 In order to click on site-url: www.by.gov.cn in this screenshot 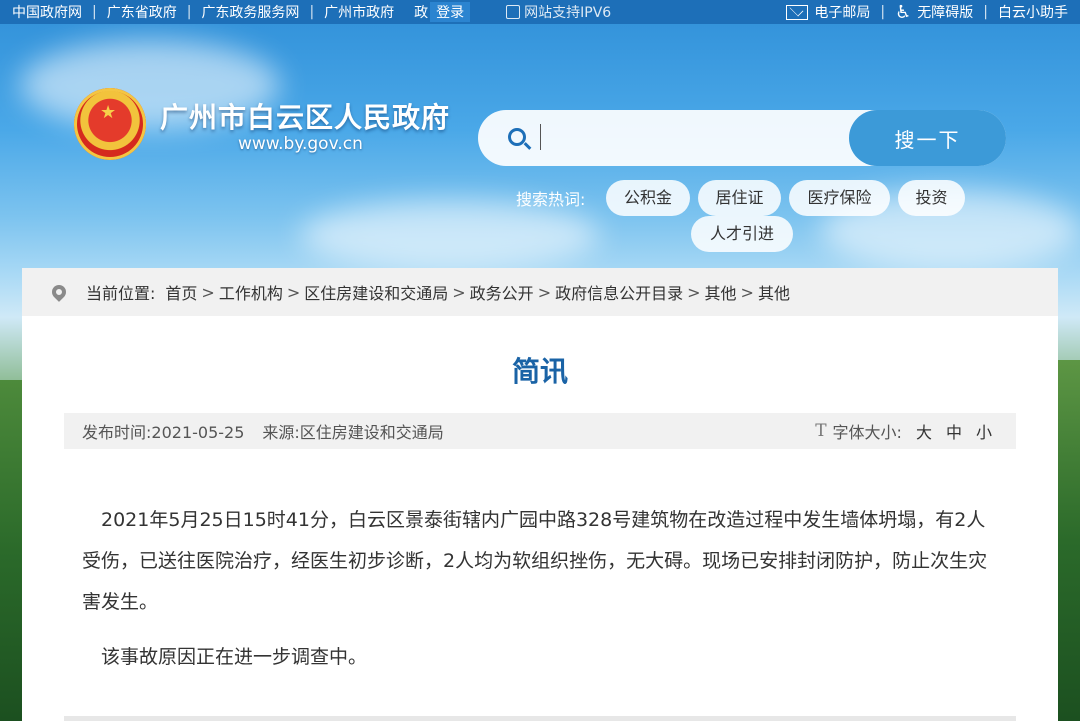, I will do `click(300, 144)`.